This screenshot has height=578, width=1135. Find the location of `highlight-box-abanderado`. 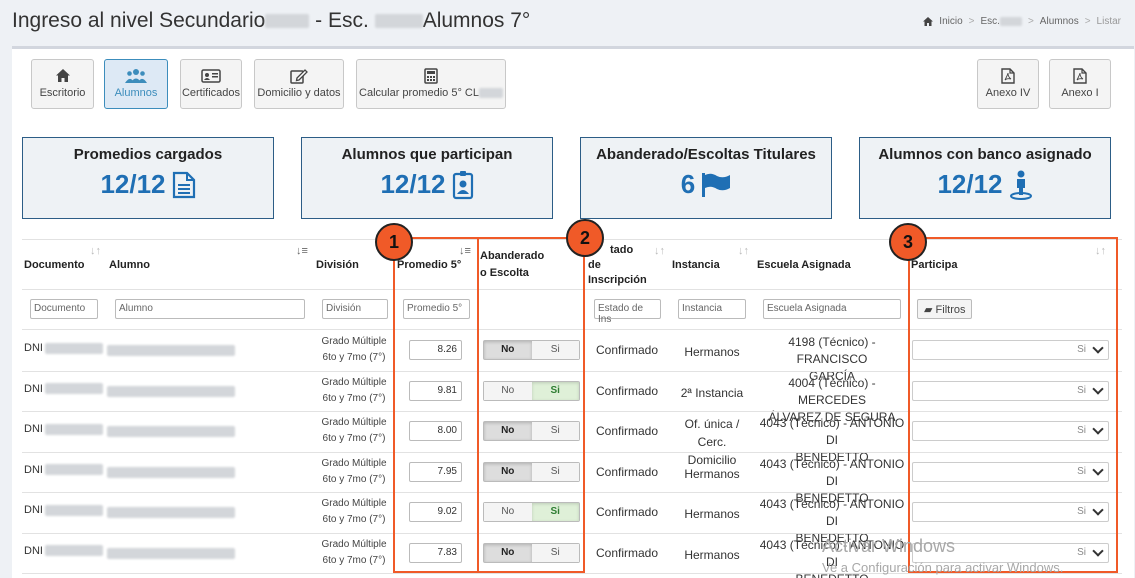

highlight-box-abanderado is located at coordinates (531, 405).